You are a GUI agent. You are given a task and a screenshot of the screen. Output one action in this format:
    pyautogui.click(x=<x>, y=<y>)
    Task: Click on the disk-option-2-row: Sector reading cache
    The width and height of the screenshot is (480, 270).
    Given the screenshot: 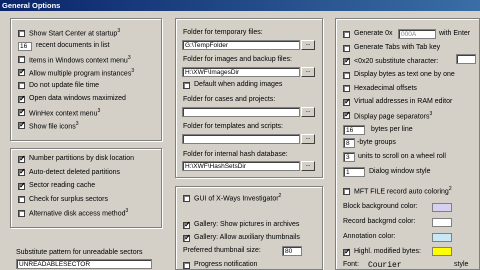 What is the action you would take?
    pyautogui.click(x=56, y=186)
    